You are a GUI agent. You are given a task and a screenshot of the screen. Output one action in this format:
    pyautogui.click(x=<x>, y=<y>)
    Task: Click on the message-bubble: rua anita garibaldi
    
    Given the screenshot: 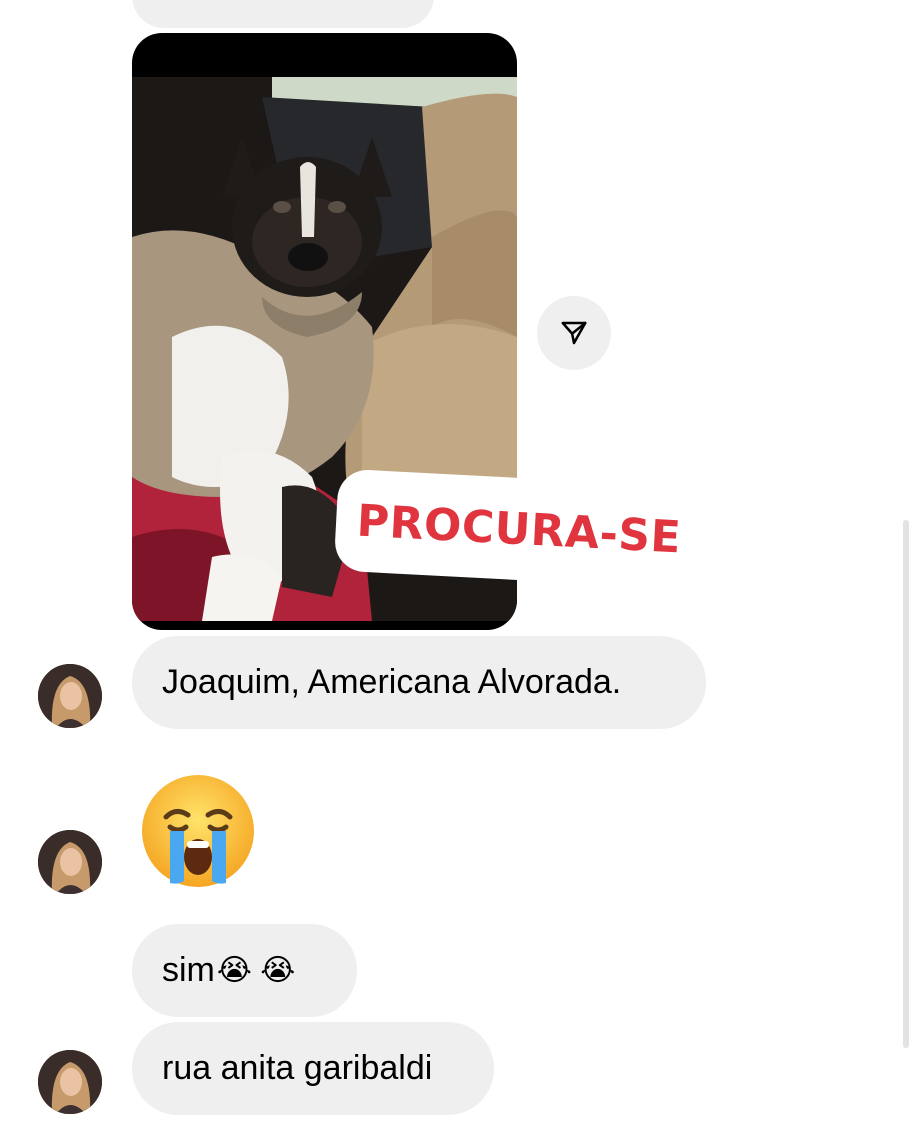 What is the action you would take?
    pyautogui.click(x=313, y=1068)
    